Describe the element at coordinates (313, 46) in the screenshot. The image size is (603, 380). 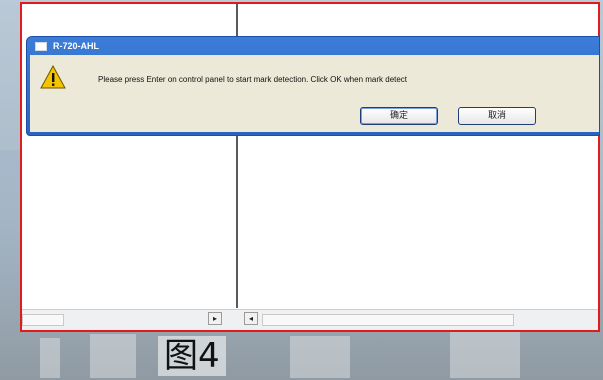
I see `dialog-titlebar: R-720-AHL` at that location.